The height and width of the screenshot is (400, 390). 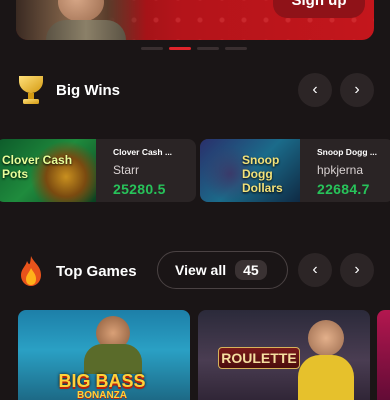 I want to click on game-card-partial, so click(x=383, y=355).